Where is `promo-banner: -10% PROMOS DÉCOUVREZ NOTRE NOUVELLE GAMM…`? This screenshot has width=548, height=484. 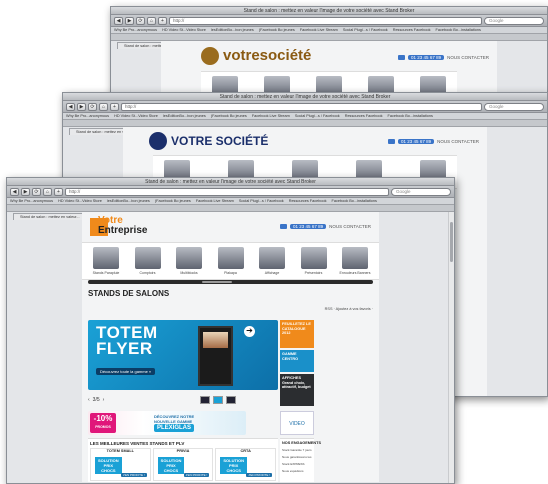
promo-banner: -10% PROMOS DÉCOUVREZ NOTRE NOUVELLE GAMM… is located at coordinates (167, 423).